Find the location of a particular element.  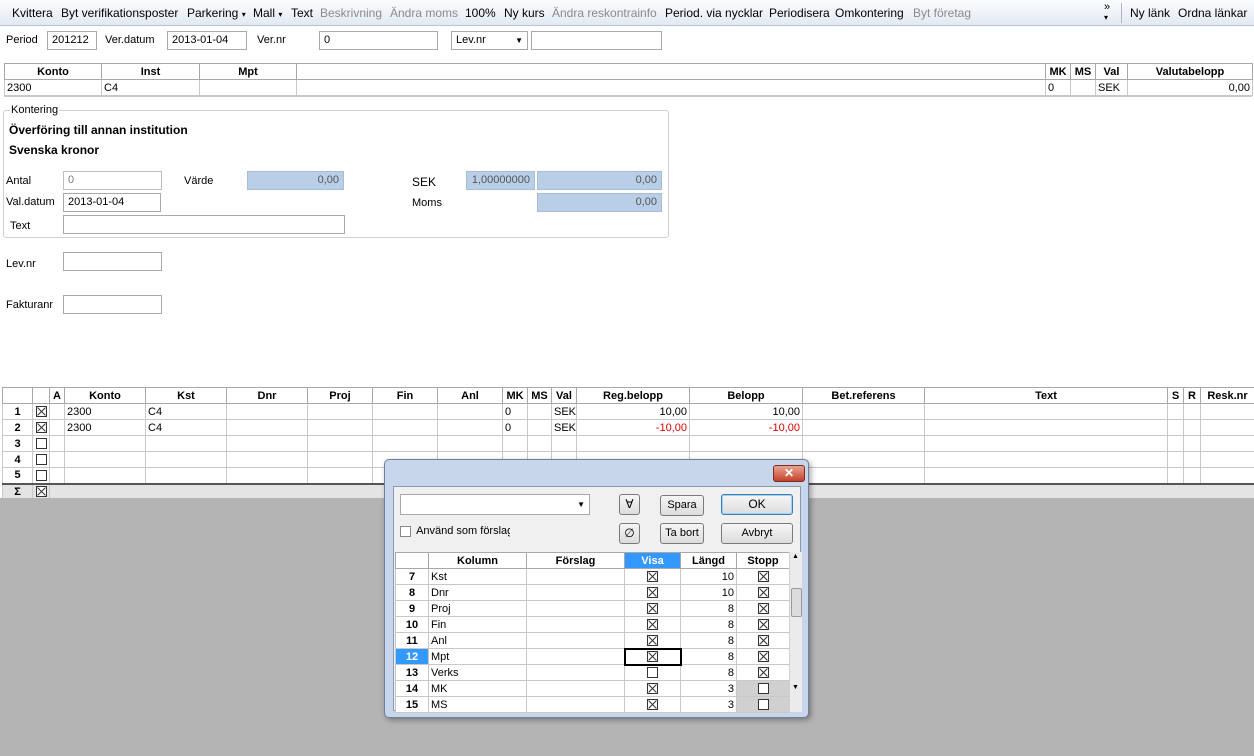

col-mpt: Mpt is located at coordinates (248, 71).